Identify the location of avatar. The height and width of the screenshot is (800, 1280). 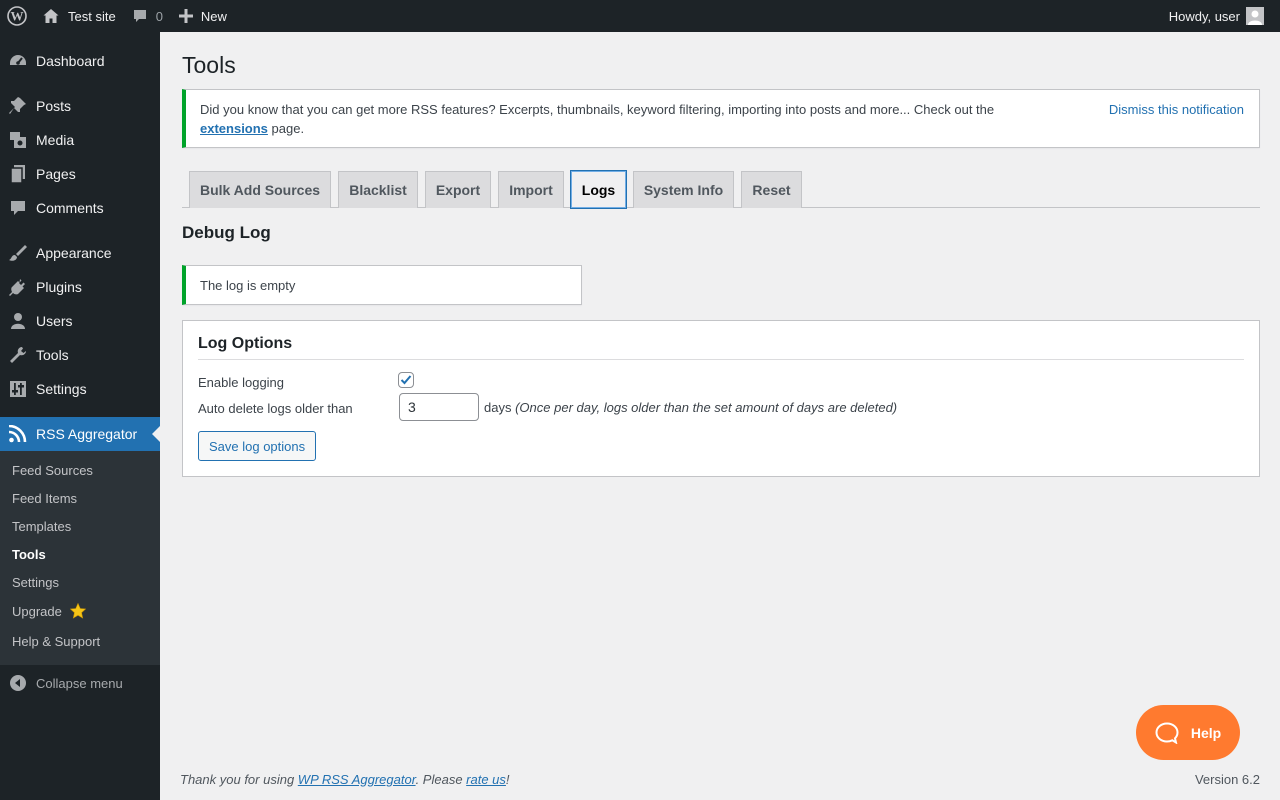
(1255, 16).